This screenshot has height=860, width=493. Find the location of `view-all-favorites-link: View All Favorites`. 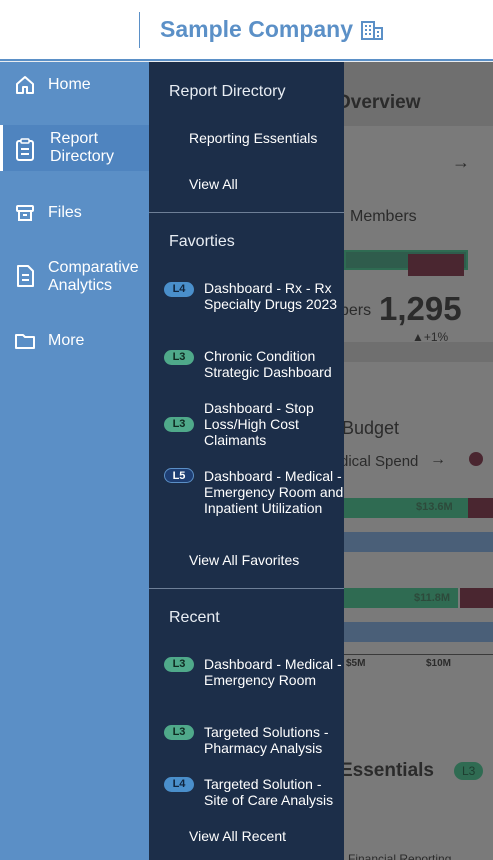

view-all-favorites-link: View All Favorites is located at coordinates (244, 560).